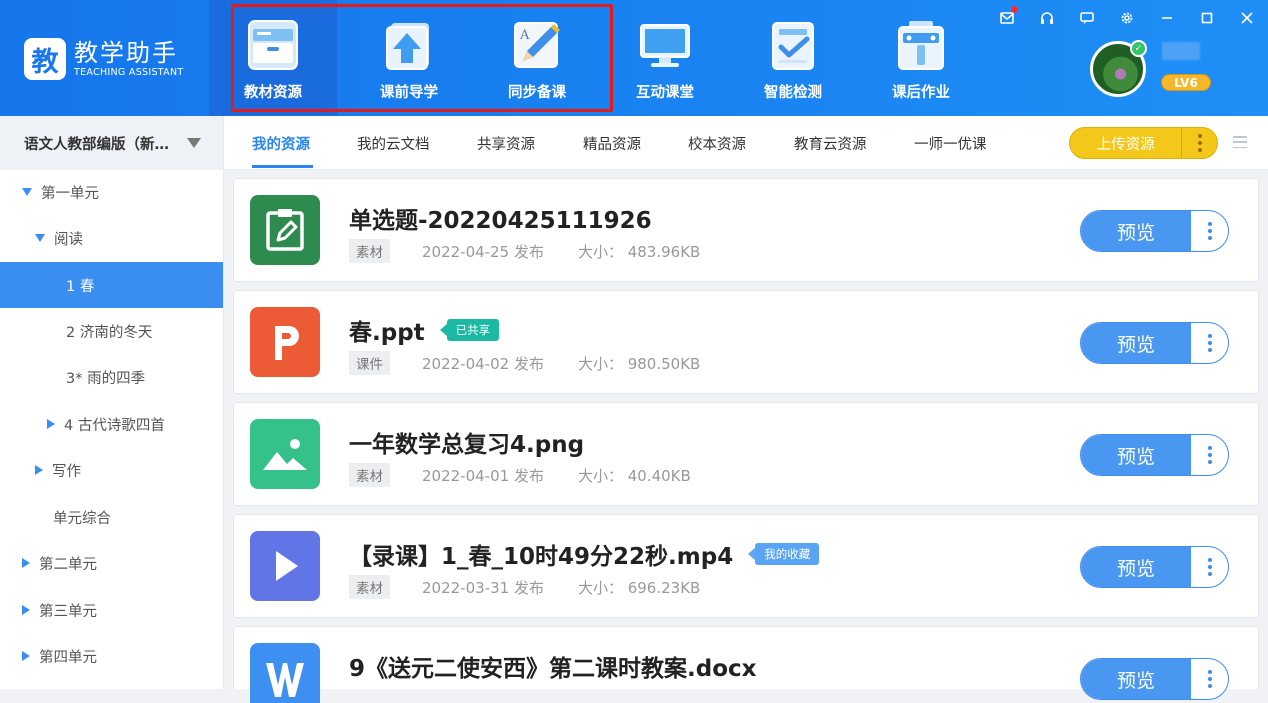 The width and height of the screenshot is (1268, 703). Describe the element at coordinates (1014, 9) in the screenshot. I see `notification-dot` at that location.